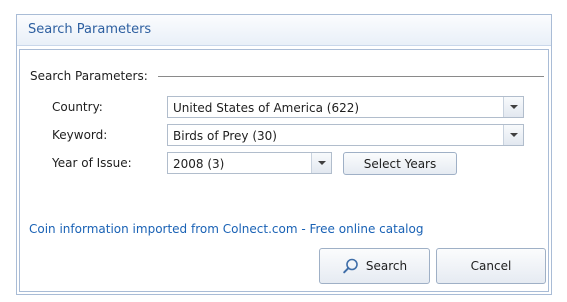 This screenshot has height=302, width=567. Describe the element at coordinates (345, 135) in the screenshot. I see `keyword-dropdown: Birds of Prey (30)` at that location.